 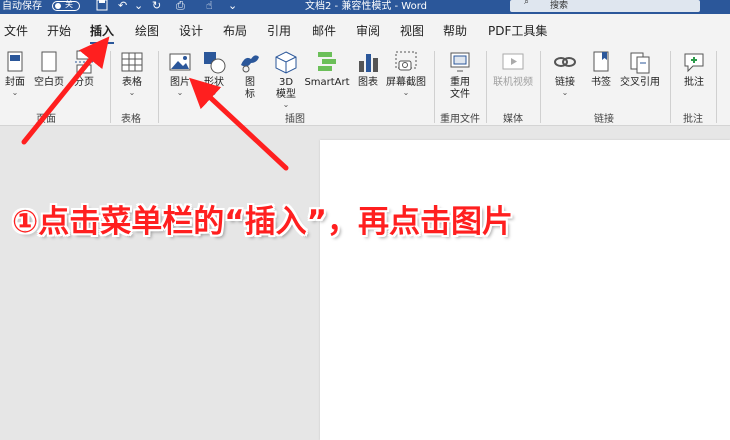 What do you see at coordinates (513, 61) in the screenshot?
I see `video-icon` at bounding box center [513, 61].